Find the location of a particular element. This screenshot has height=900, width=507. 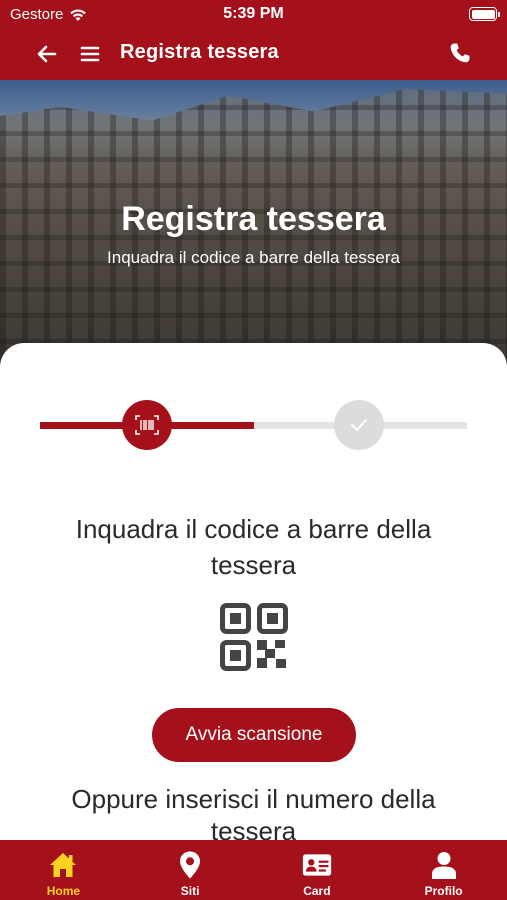

step-confirm is located at coordinates (359, 425).